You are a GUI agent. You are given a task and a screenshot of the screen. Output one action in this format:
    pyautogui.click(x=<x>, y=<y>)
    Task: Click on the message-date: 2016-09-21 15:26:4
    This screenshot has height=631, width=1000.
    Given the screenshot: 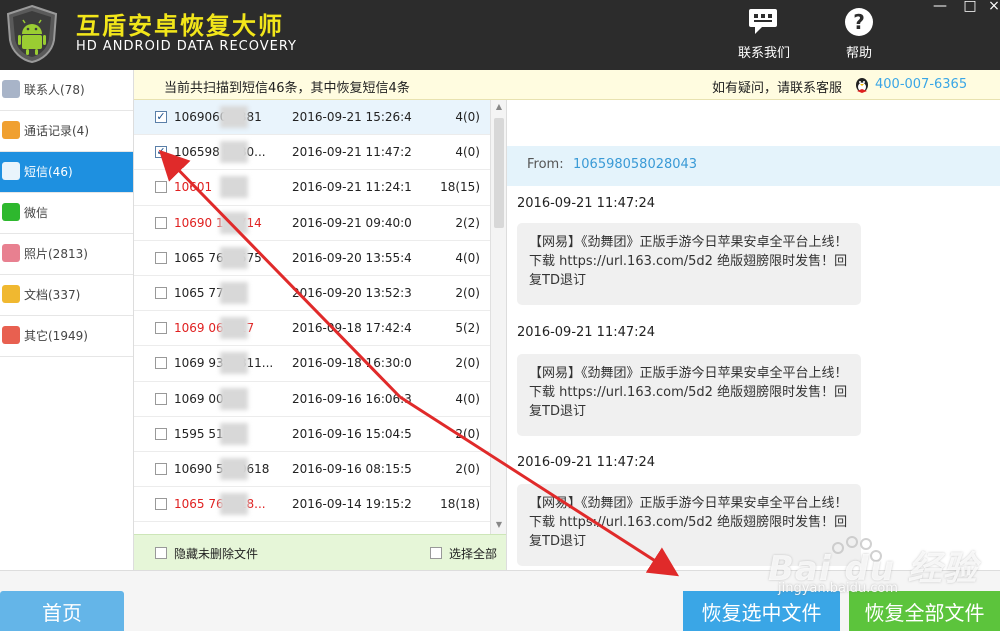 What is the action you would take?
    pyautogui.click(x=352, y=117)
    